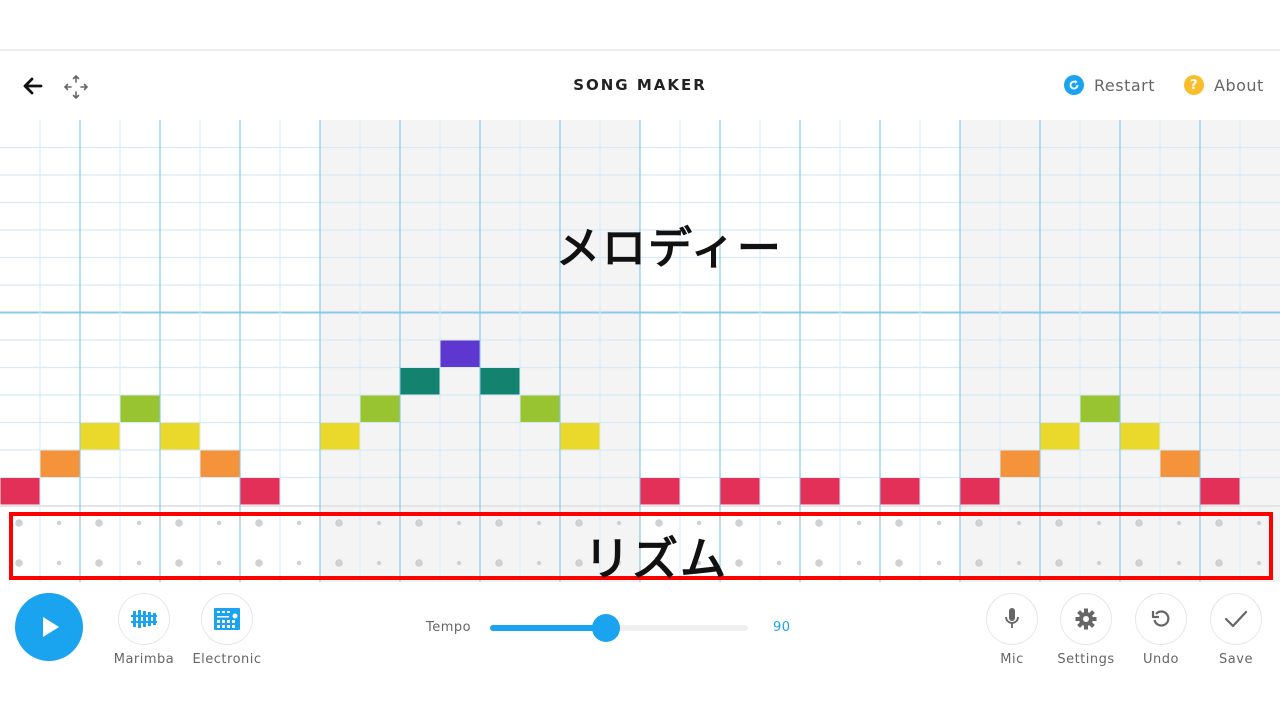 This screenshot has width=1280, height=720. I want to click on tempo-slider-thumb, so click(606, 628).